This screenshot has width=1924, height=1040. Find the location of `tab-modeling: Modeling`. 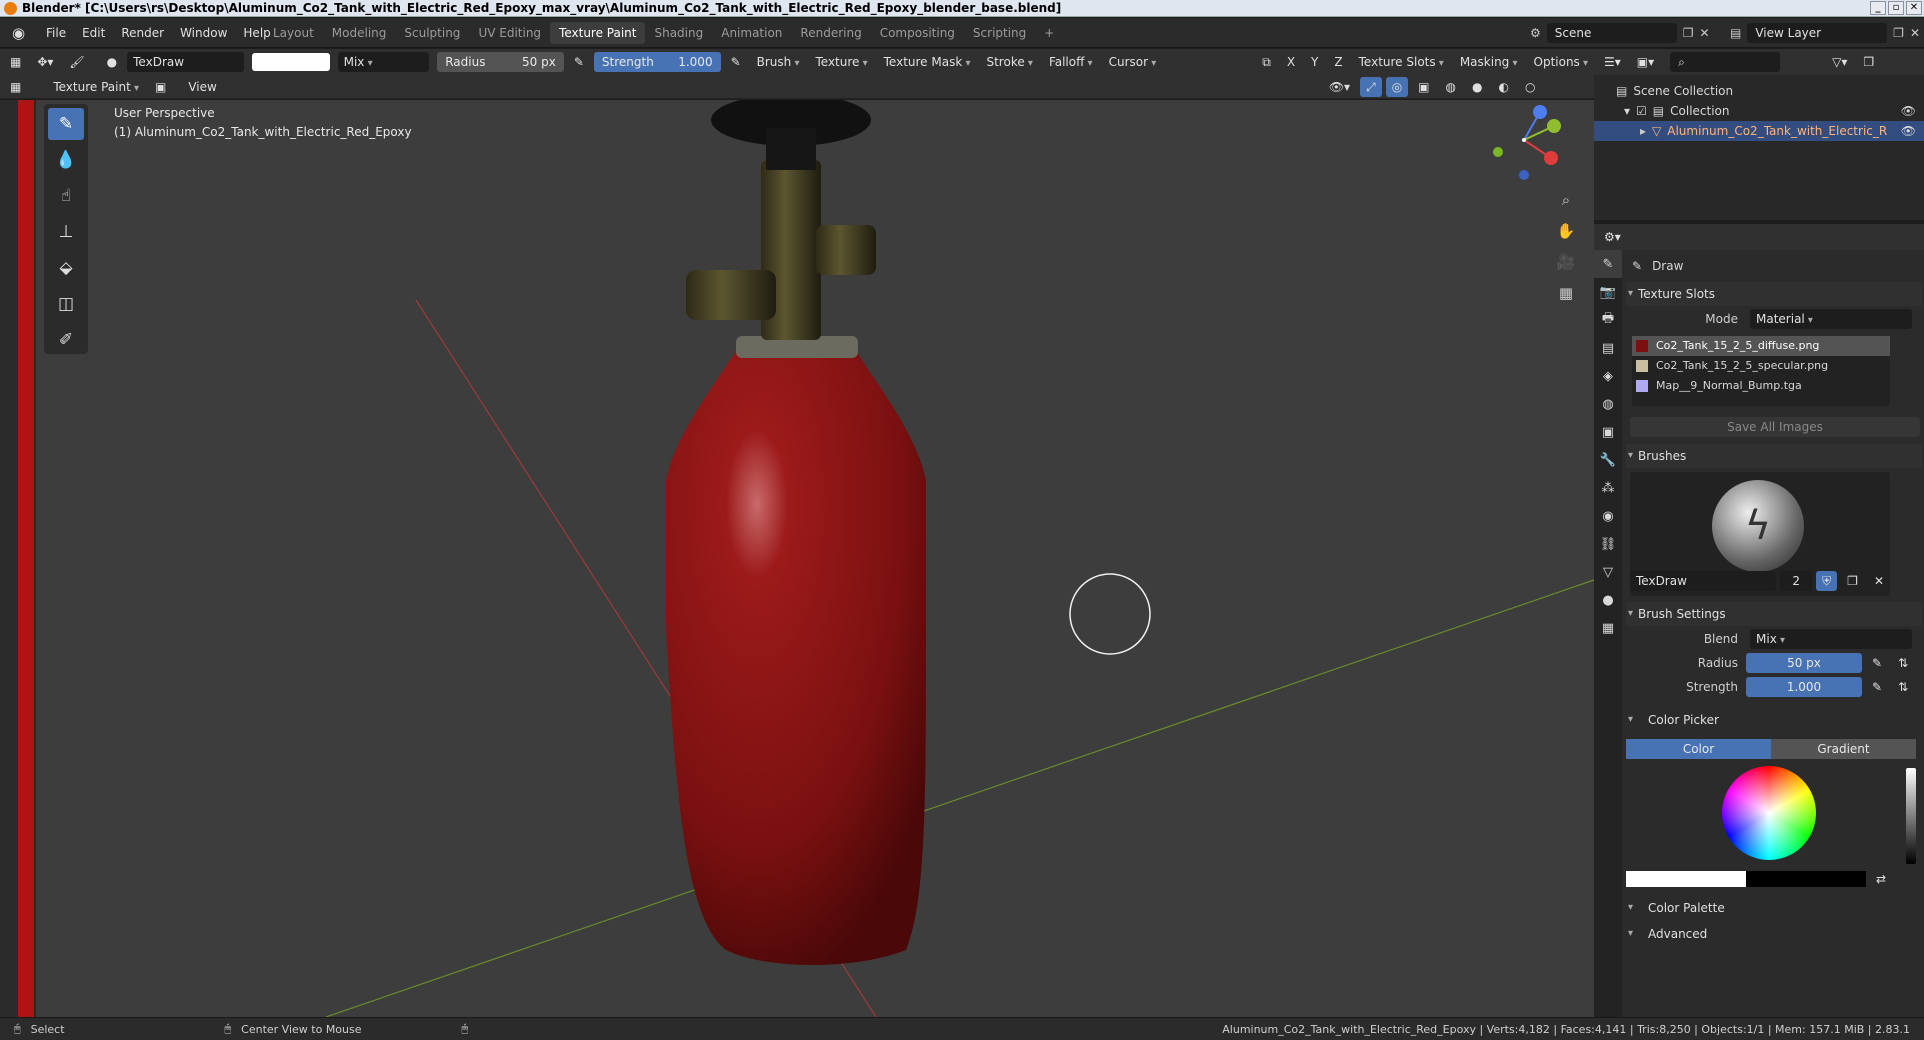

tab-modeling: Modeling is located at coordinates (359, 33).